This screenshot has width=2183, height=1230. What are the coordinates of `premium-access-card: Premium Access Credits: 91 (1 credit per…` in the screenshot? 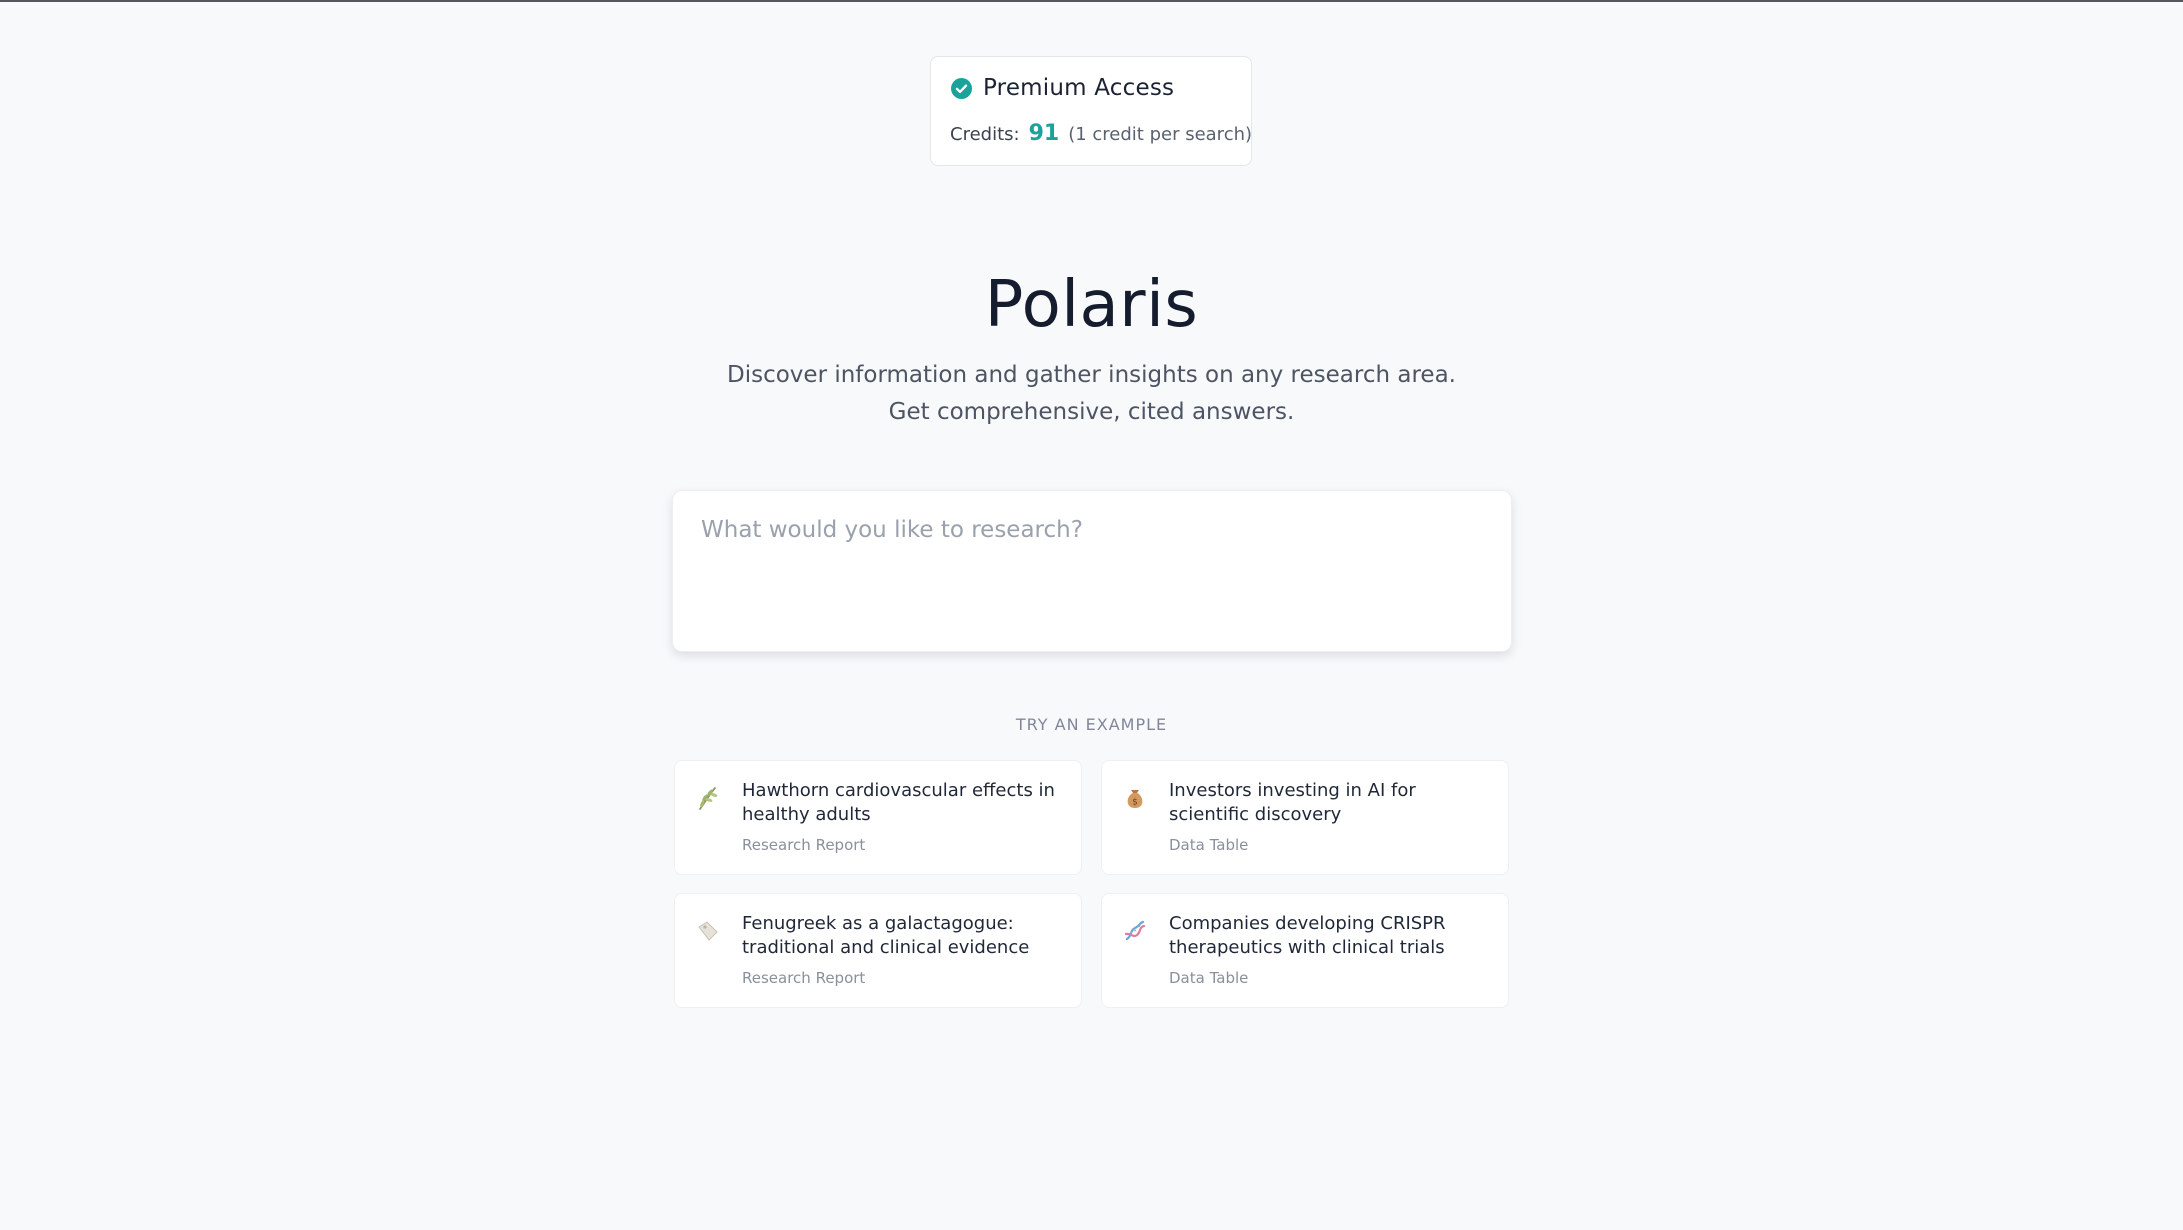 It's located at (1091, 111).